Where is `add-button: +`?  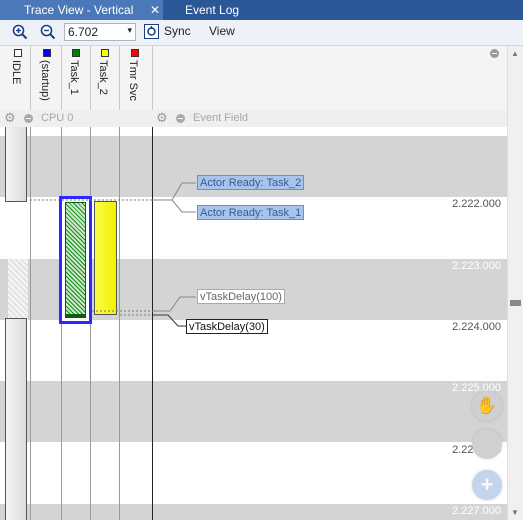 add-button: + is located at coordinates (487, 485).